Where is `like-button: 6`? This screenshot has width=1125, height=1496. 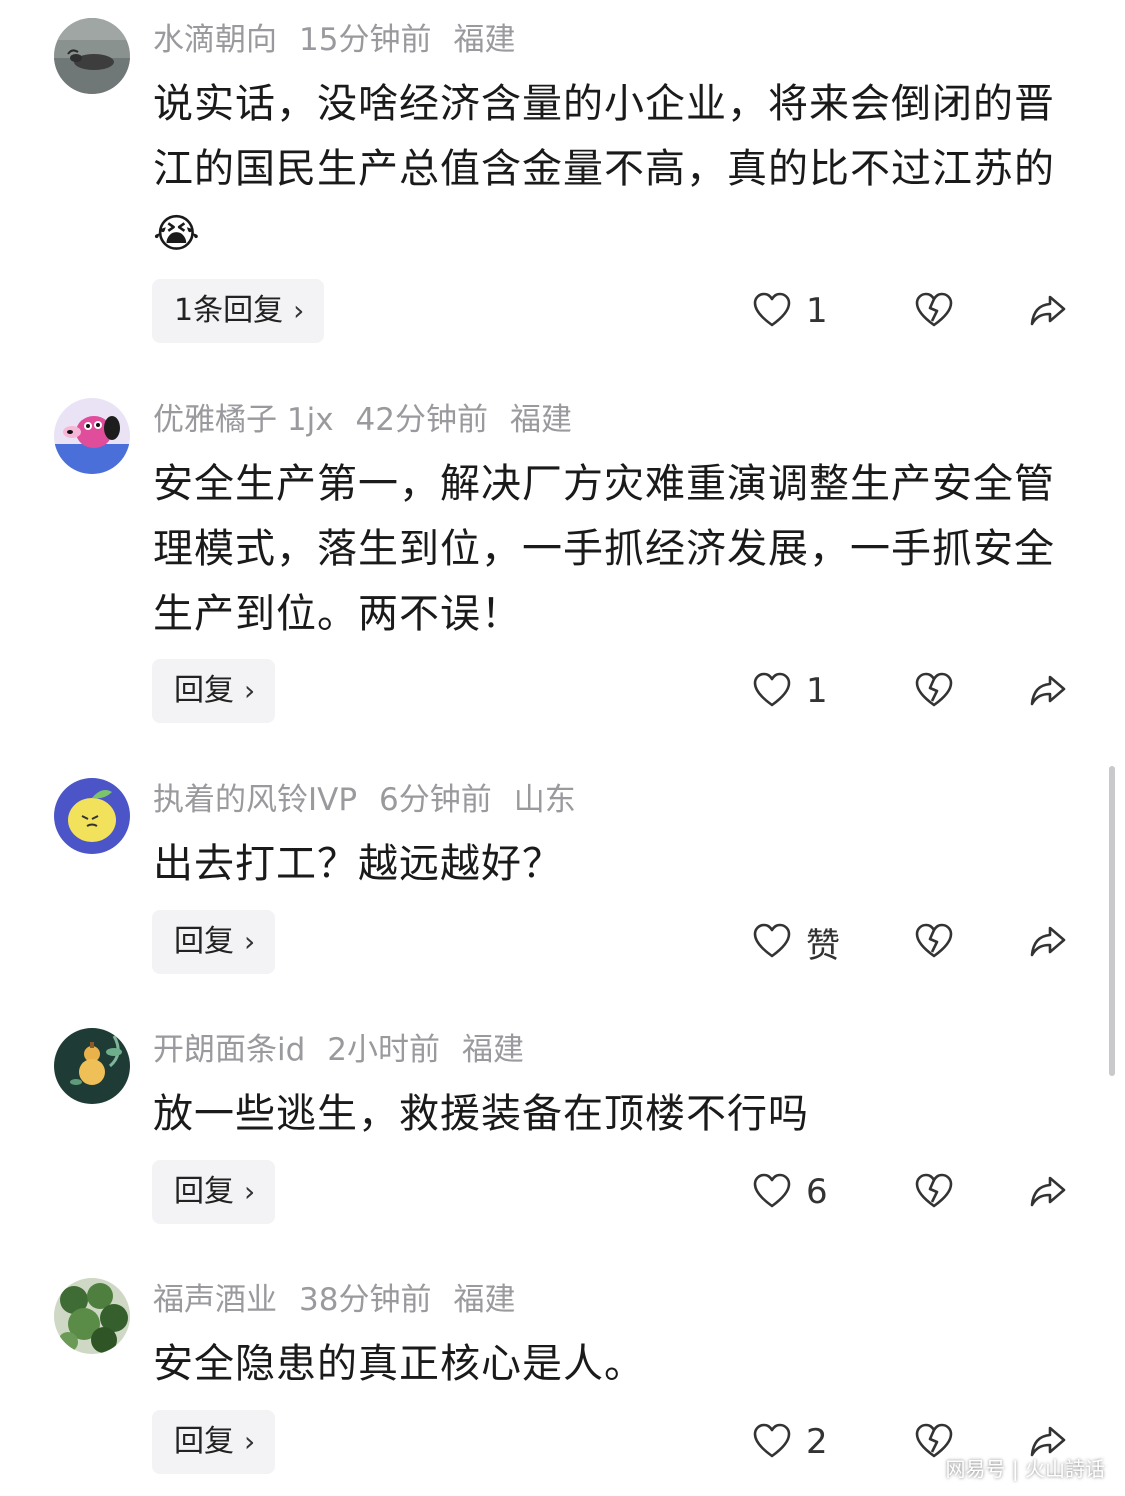 like-button: 6 is located at coordinates (790, 1192).